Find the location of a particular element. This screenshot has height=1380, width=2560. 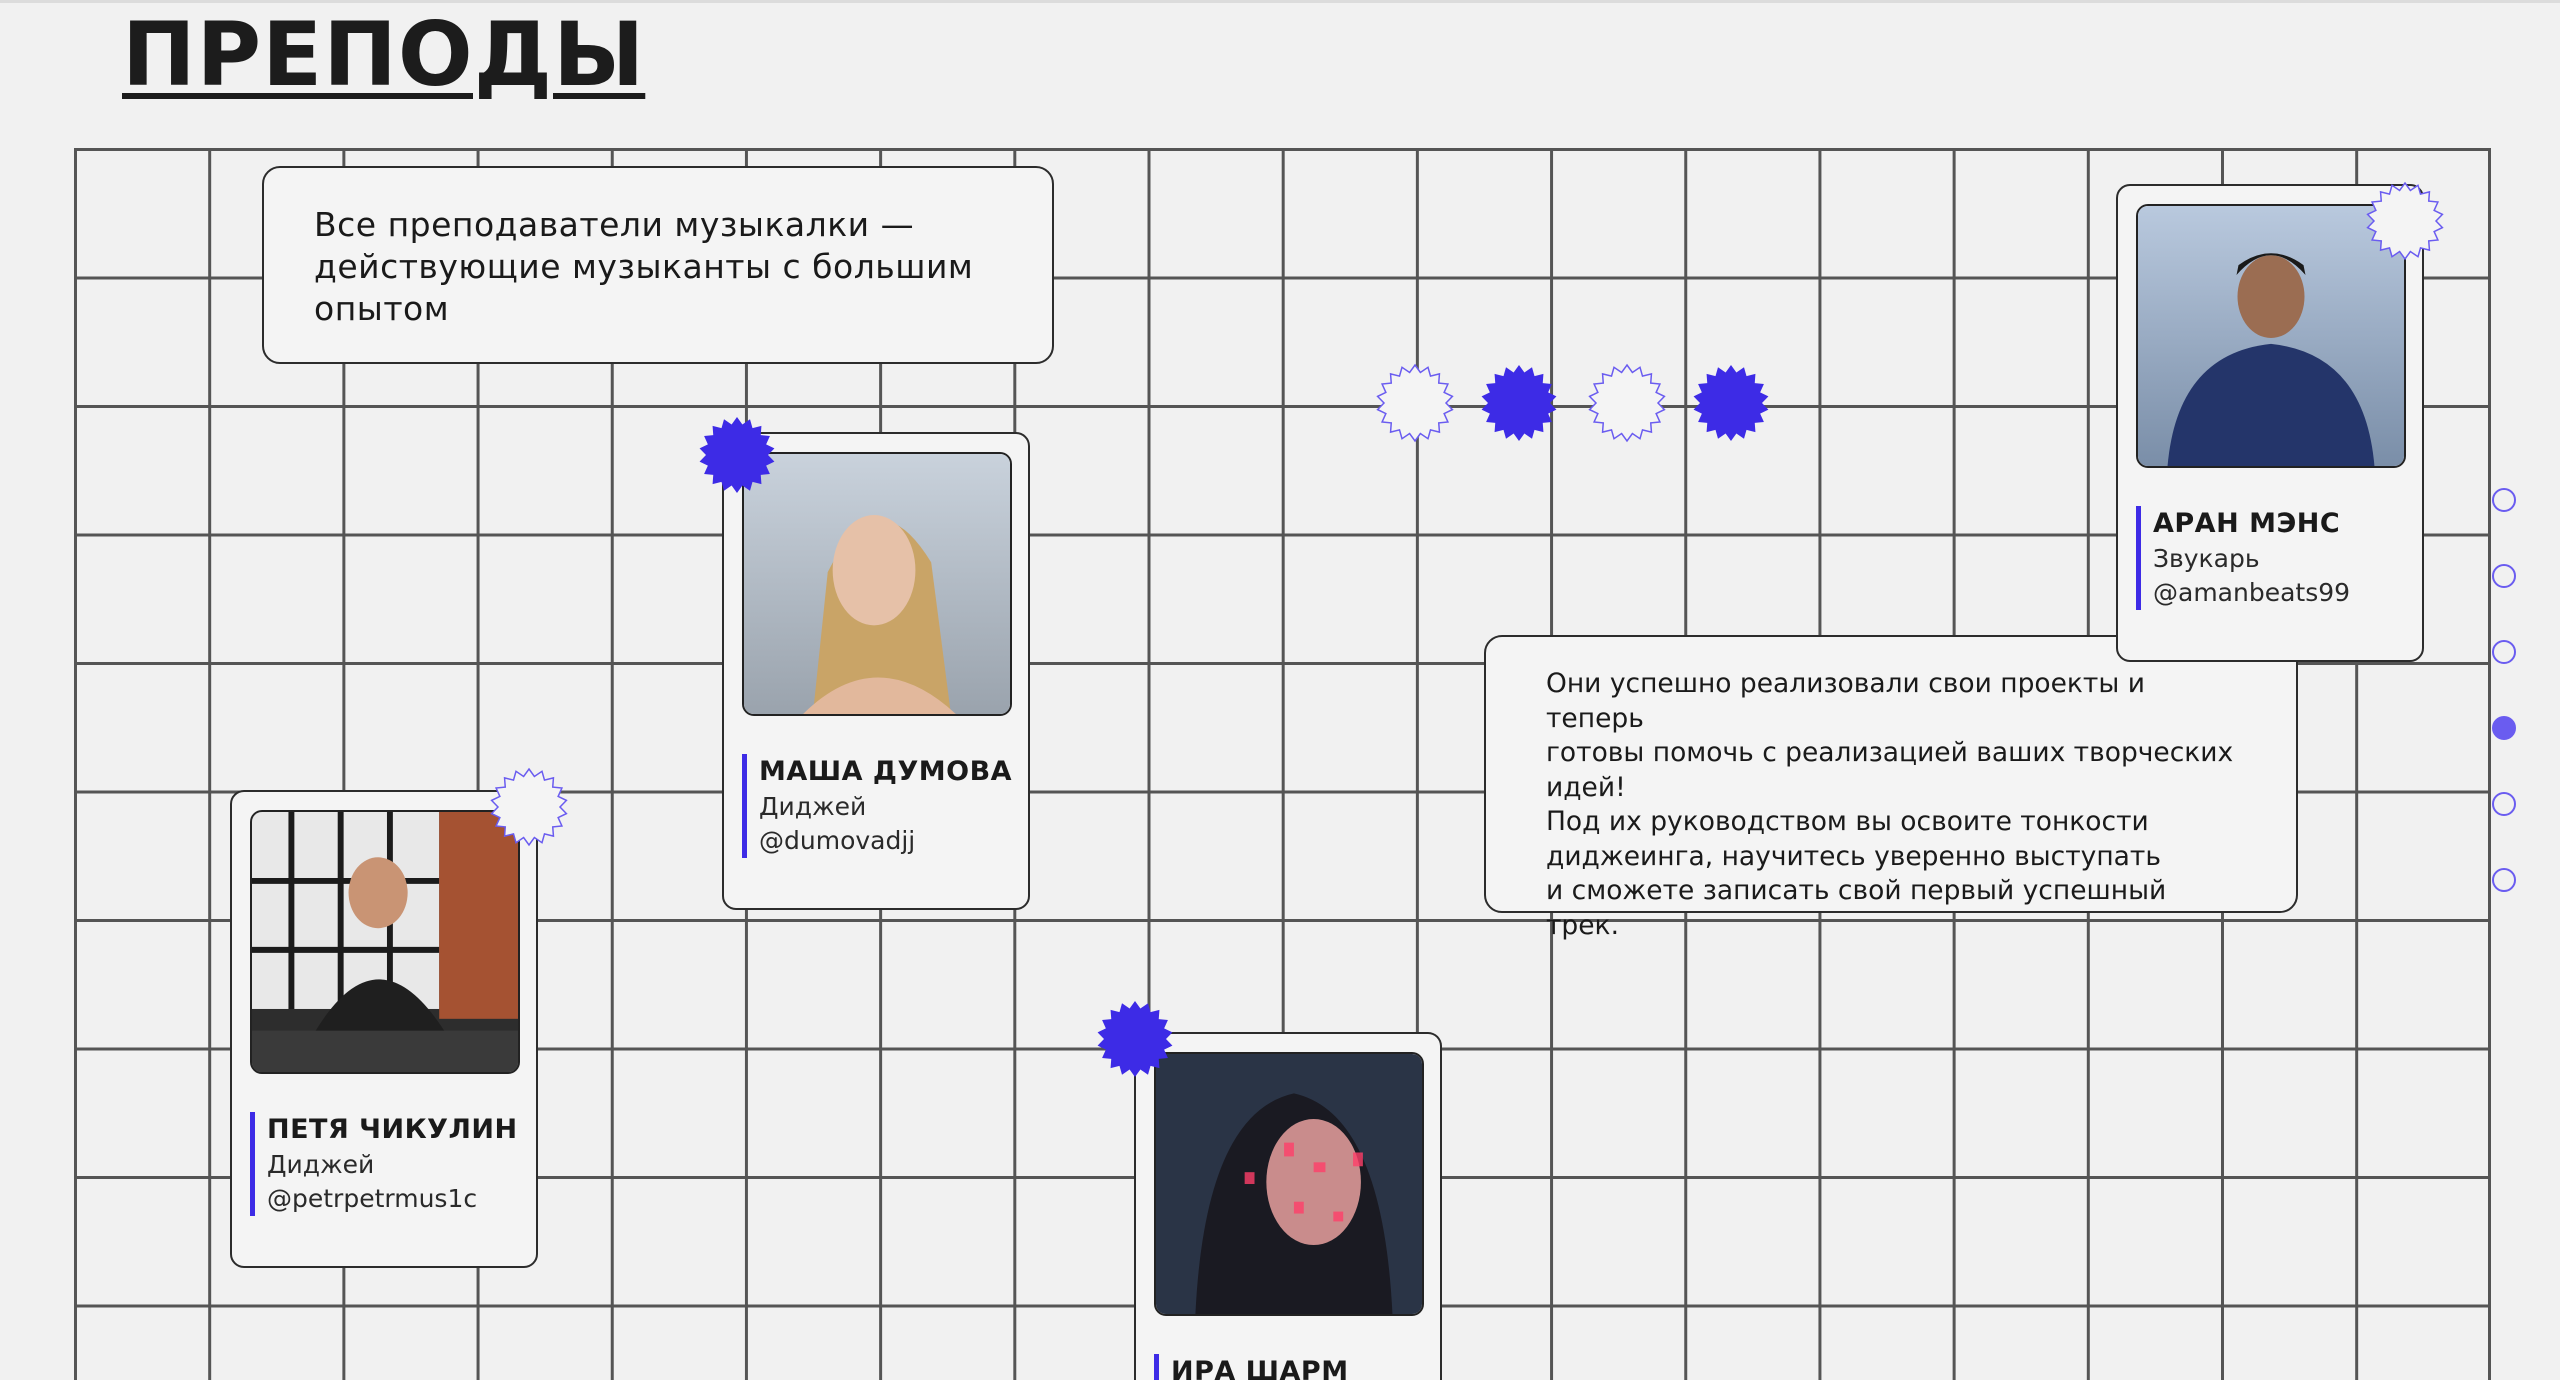

description-line: идей! is located at coordinates (1586, 787).